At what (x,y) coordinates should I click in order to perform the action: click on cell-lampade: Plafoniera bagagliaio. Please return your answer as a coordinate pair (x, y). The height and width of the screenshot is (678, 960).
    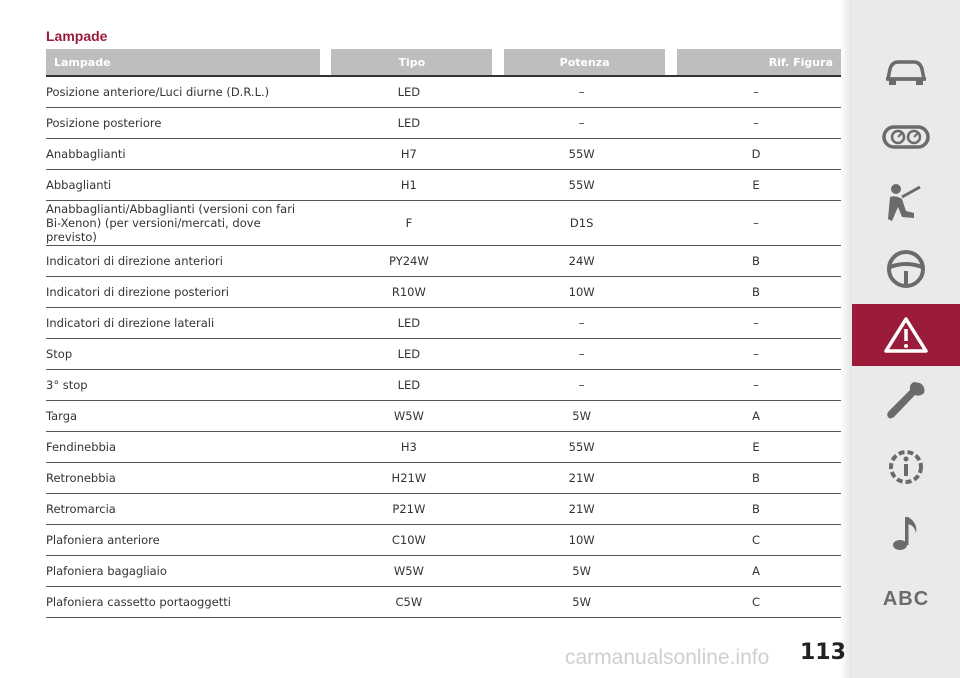
    Looking at the image, I should click on (183, 571).